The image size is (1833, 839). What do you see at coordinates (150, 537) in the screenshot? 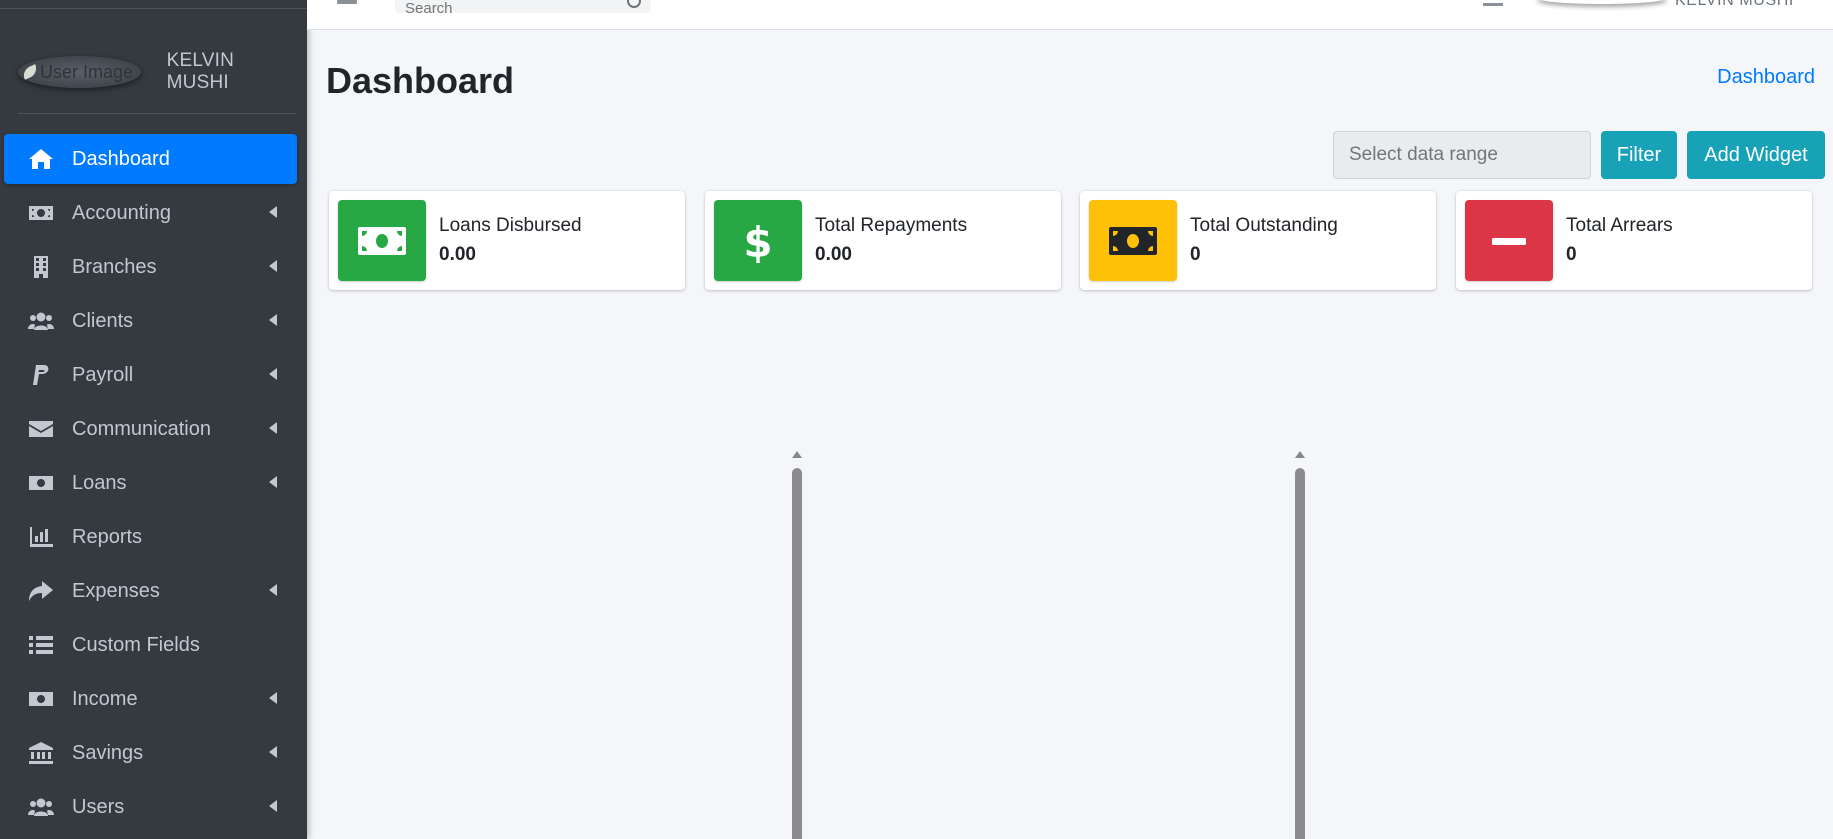
I see `sidebar-item-reports: Reports` at bounding box center [150, 537].